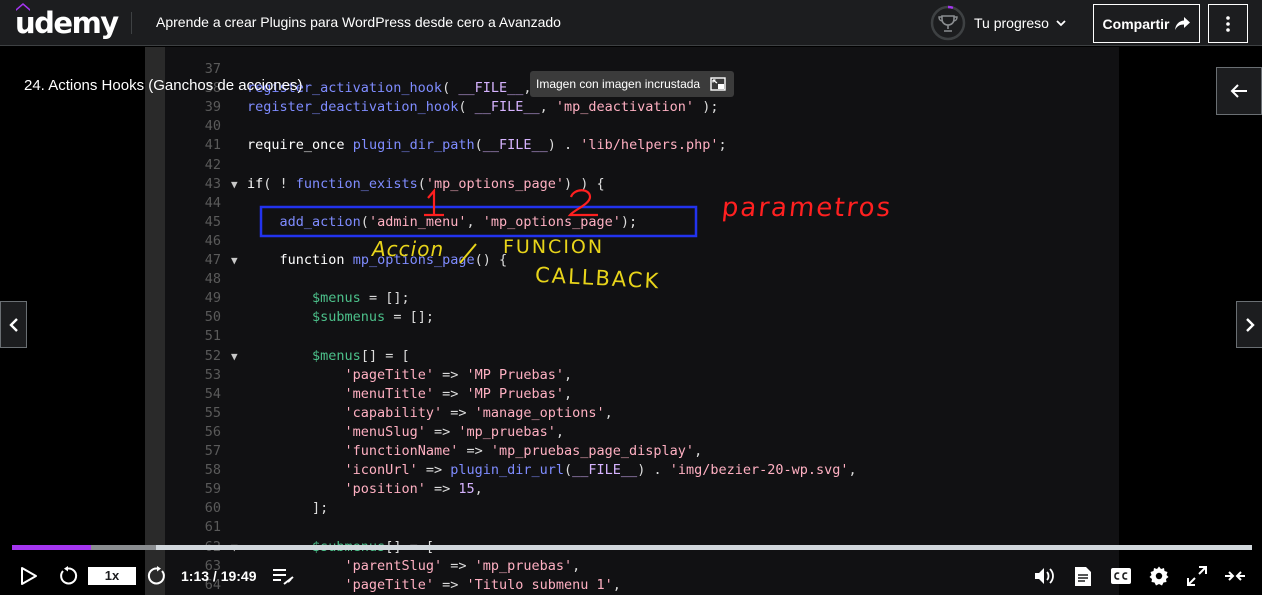  I want to click on transcript-icon, so click(1083, 576).